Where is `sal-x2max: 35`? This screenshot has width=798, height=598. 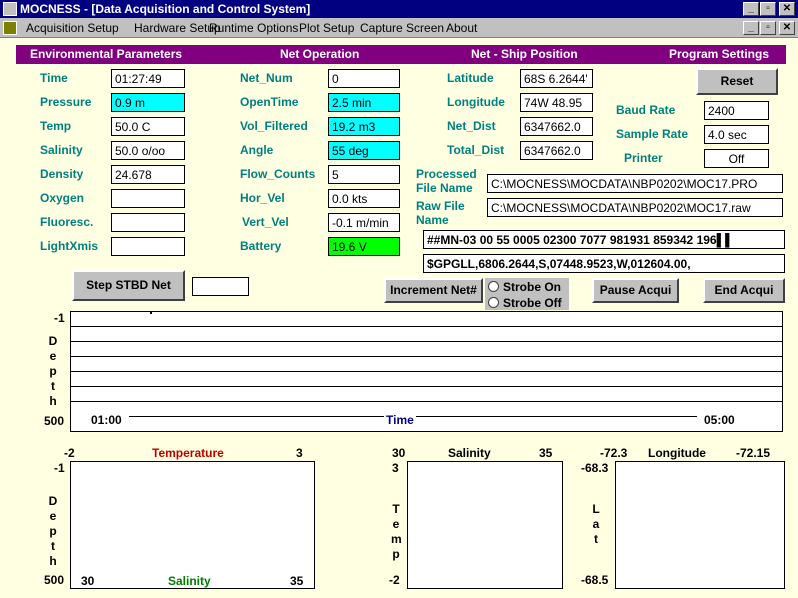
sal-x2max: 35 is located at coordinates (297, 581).